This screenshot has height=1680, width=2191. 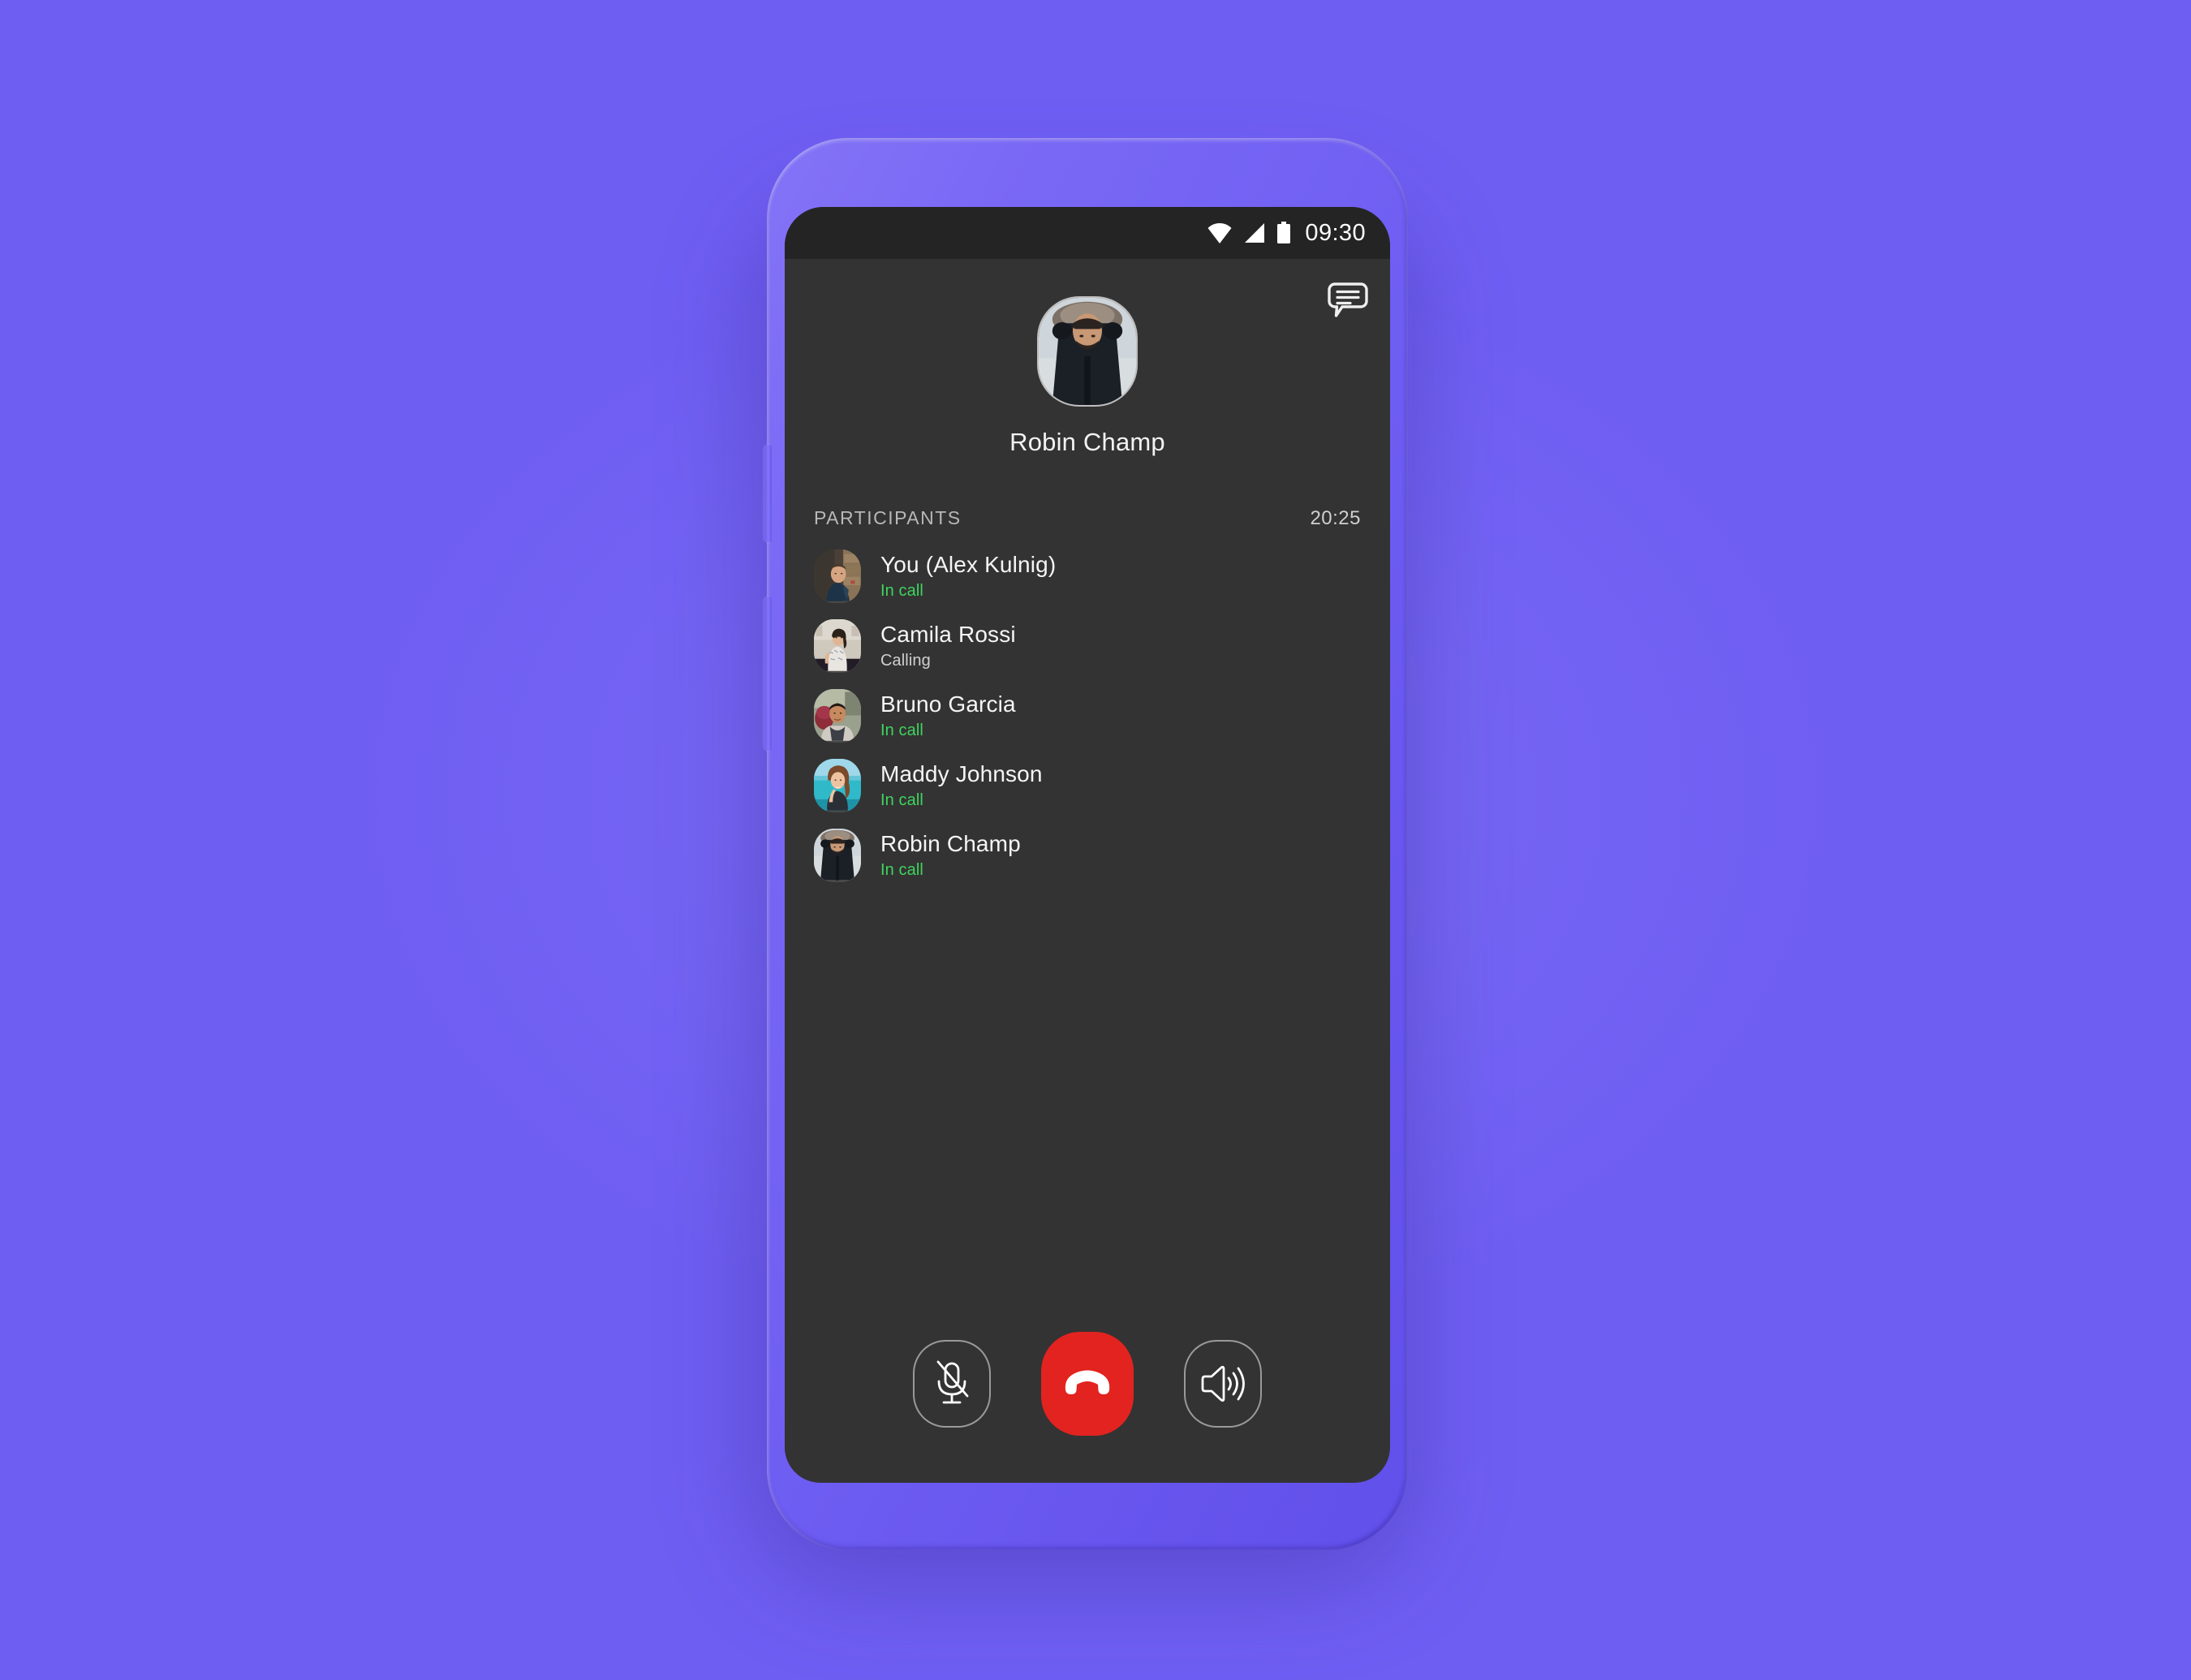 What do you see at coordinates (1087, 716) in the screenshot?
I see `list-item: Bruno Garcia In call` at bounding box center [1087, 716].